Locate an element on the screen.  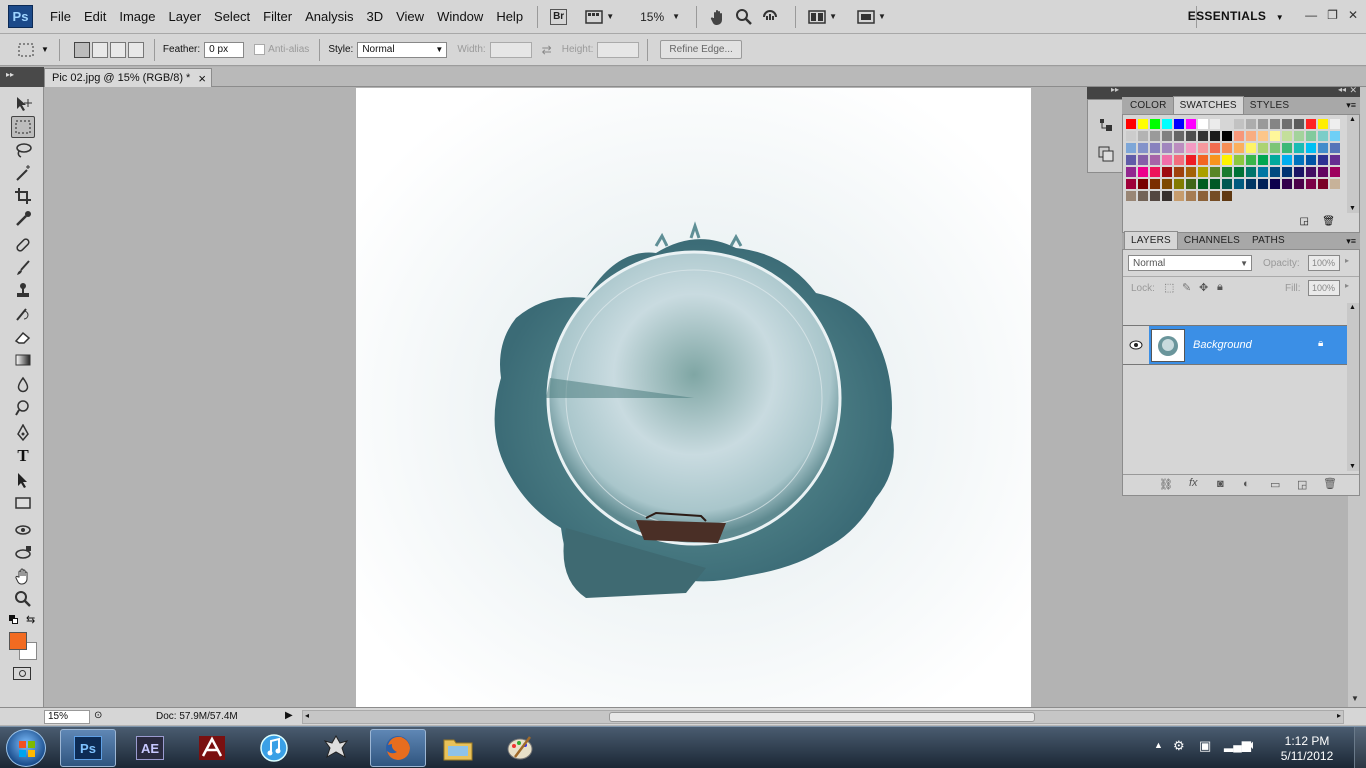
minimize-icon: — is located at coordinates (1311, 15).